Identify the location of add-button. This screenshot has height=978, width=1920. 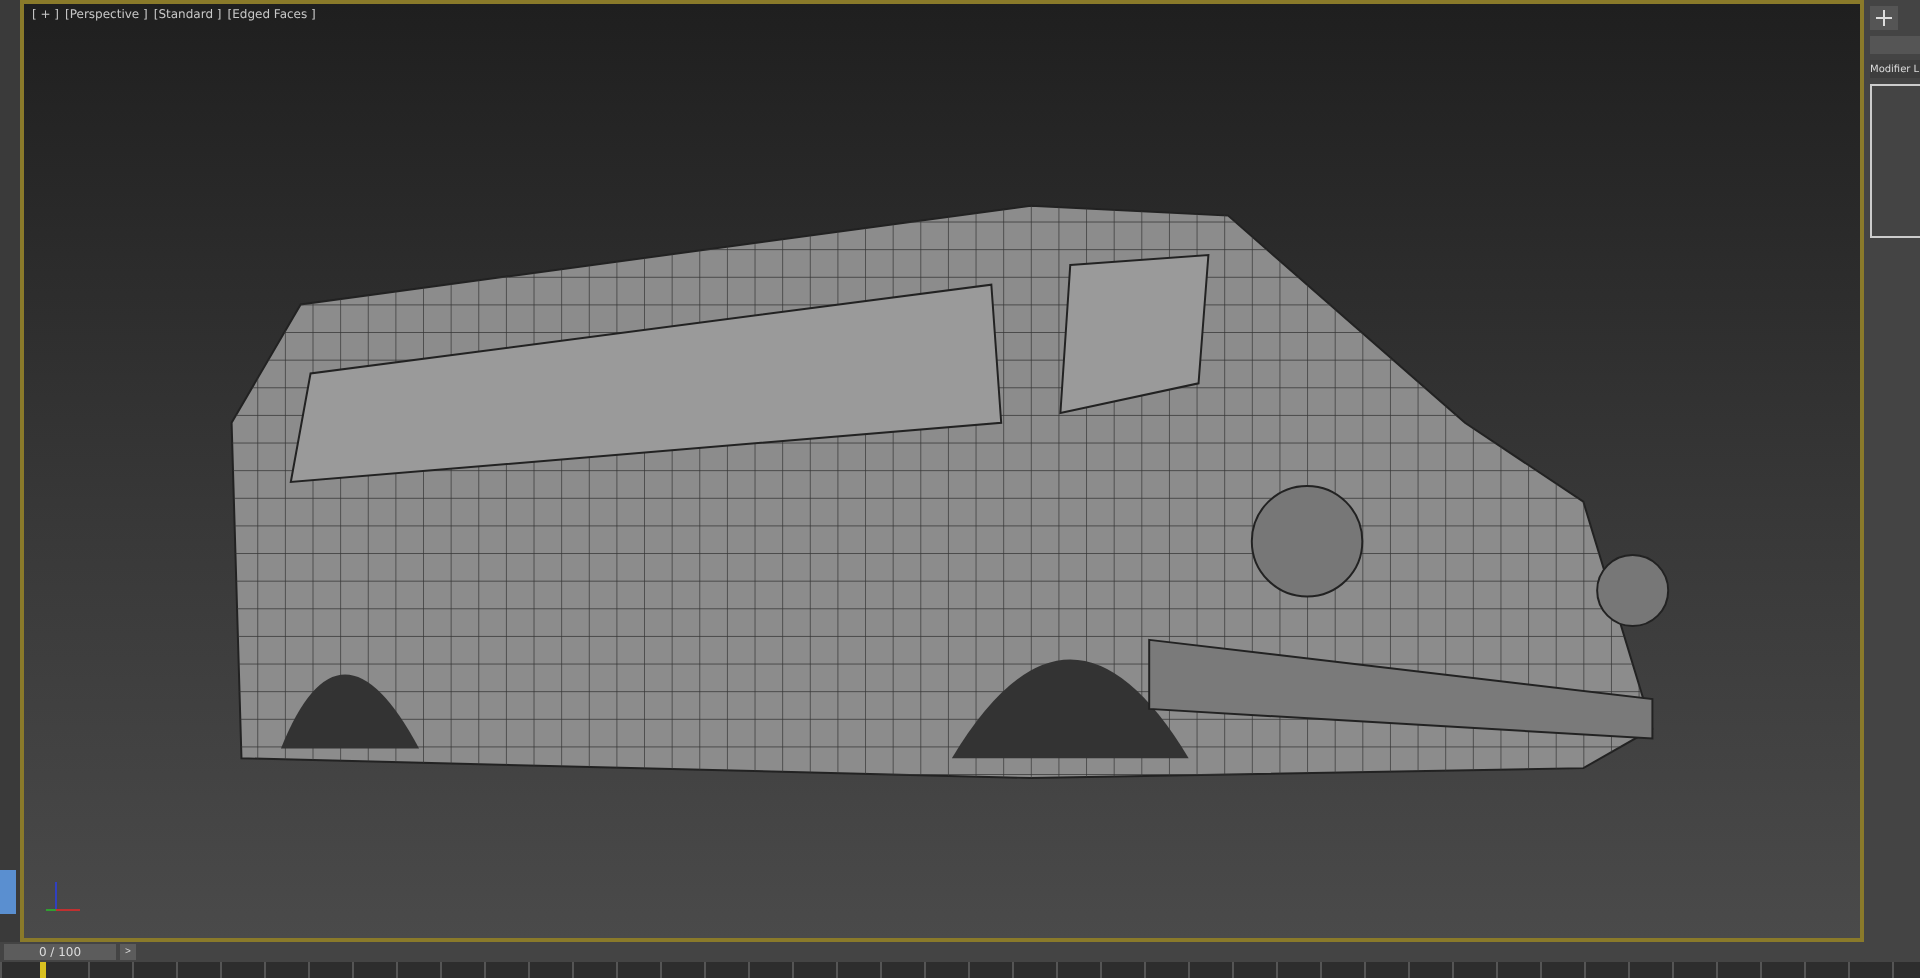
(1884, 18).